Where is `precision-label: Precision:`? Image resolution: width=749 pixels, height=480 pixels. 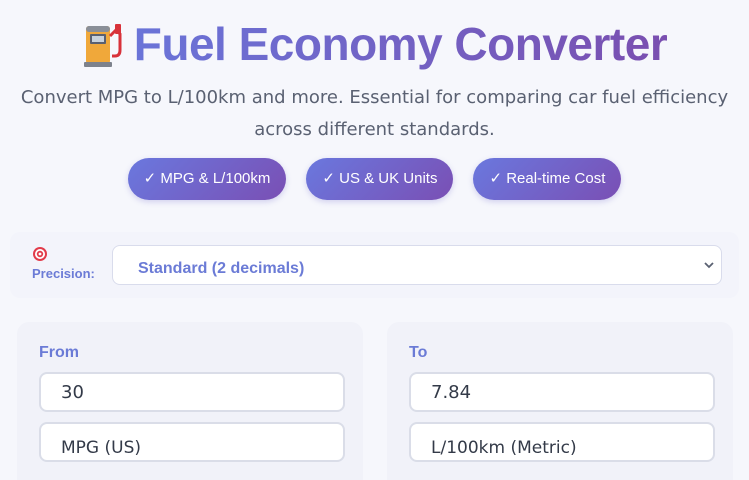 precision-label: Precision: is located at coordinates (63, 273).